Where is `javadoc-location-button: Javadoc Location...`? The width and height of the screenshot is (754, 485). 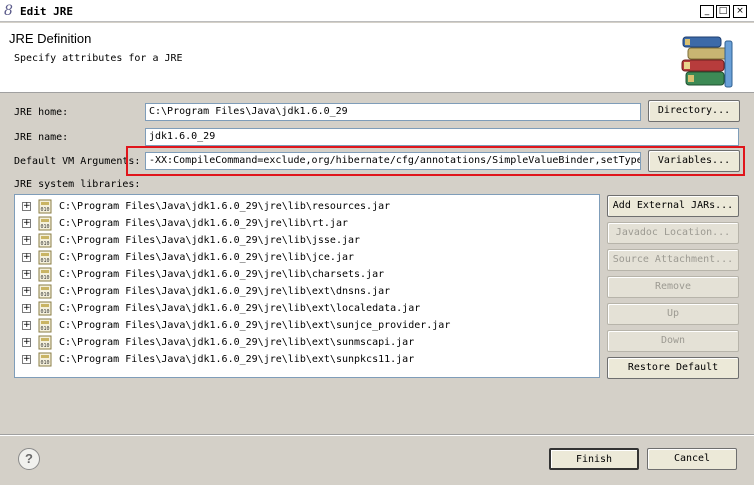
javadoc-location-button: Javadoc Location... is located at coordinates (673, 233).